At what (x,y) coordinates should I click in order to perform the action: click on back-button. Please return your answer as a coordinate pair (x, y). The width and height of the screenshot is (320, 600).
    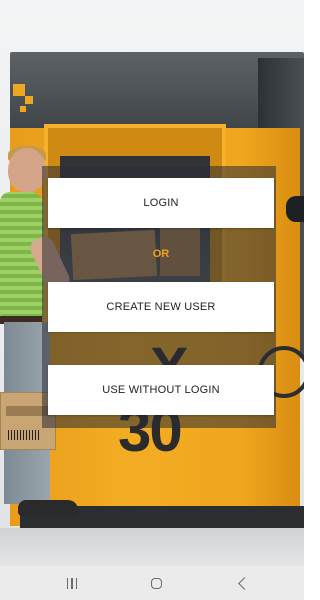
    Looking at the image, I should click on (242, 583).